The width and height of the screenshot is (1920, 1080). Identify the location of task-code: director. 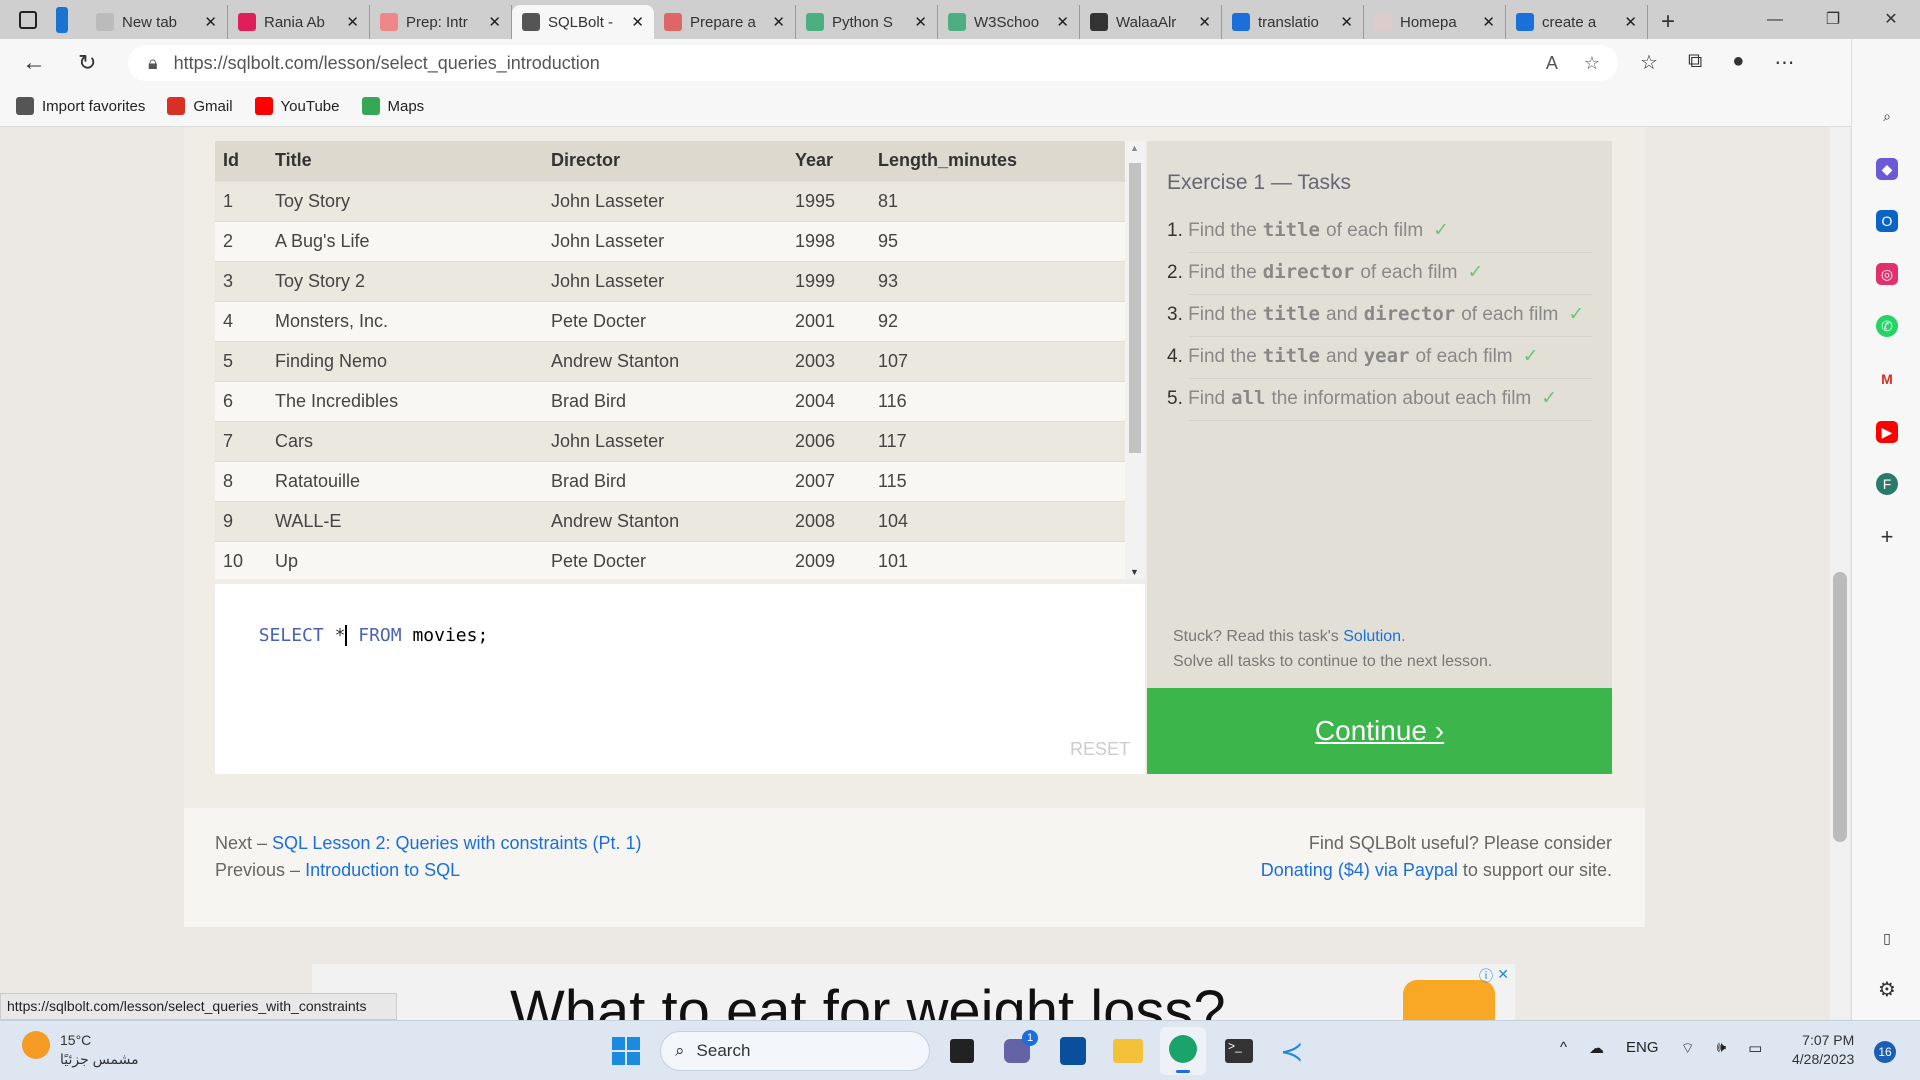
(1409, 314).